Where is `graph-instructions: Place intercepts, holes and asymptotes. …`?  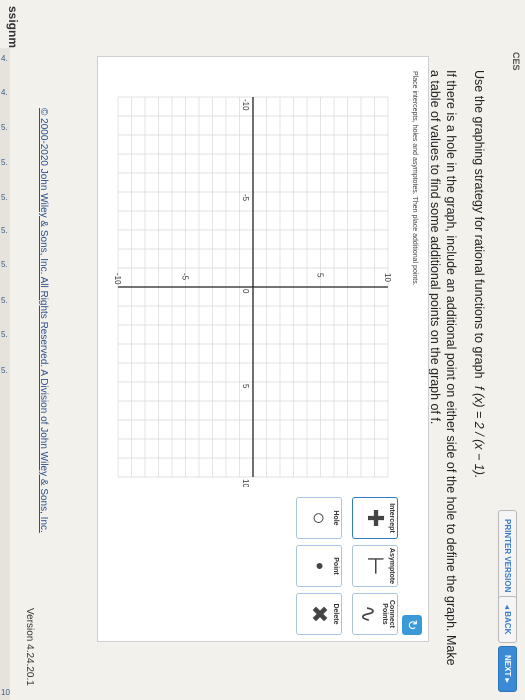 graph-instructions: Place intercepts, holes and asymptotes. … is located at coordinates (414, 178).